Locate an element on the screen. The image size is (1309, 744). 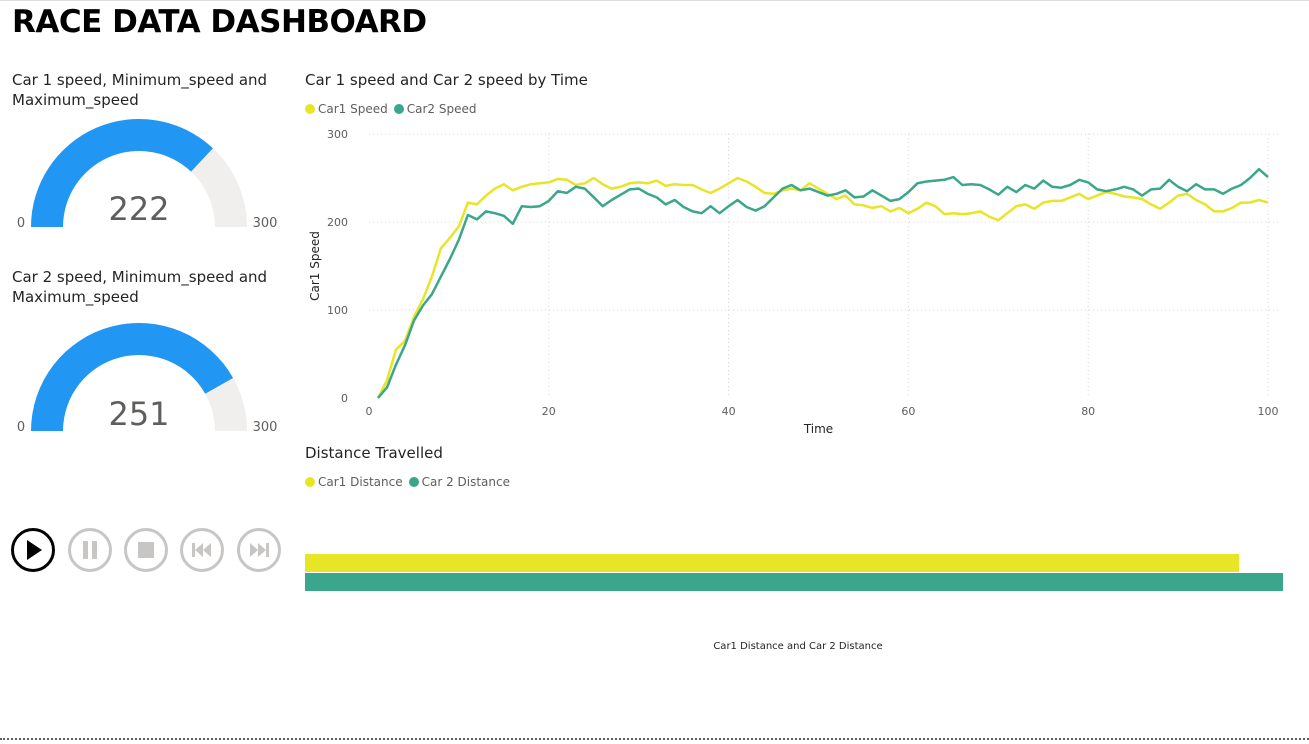
distance-bar-chart is located at coordinates (795, 573).